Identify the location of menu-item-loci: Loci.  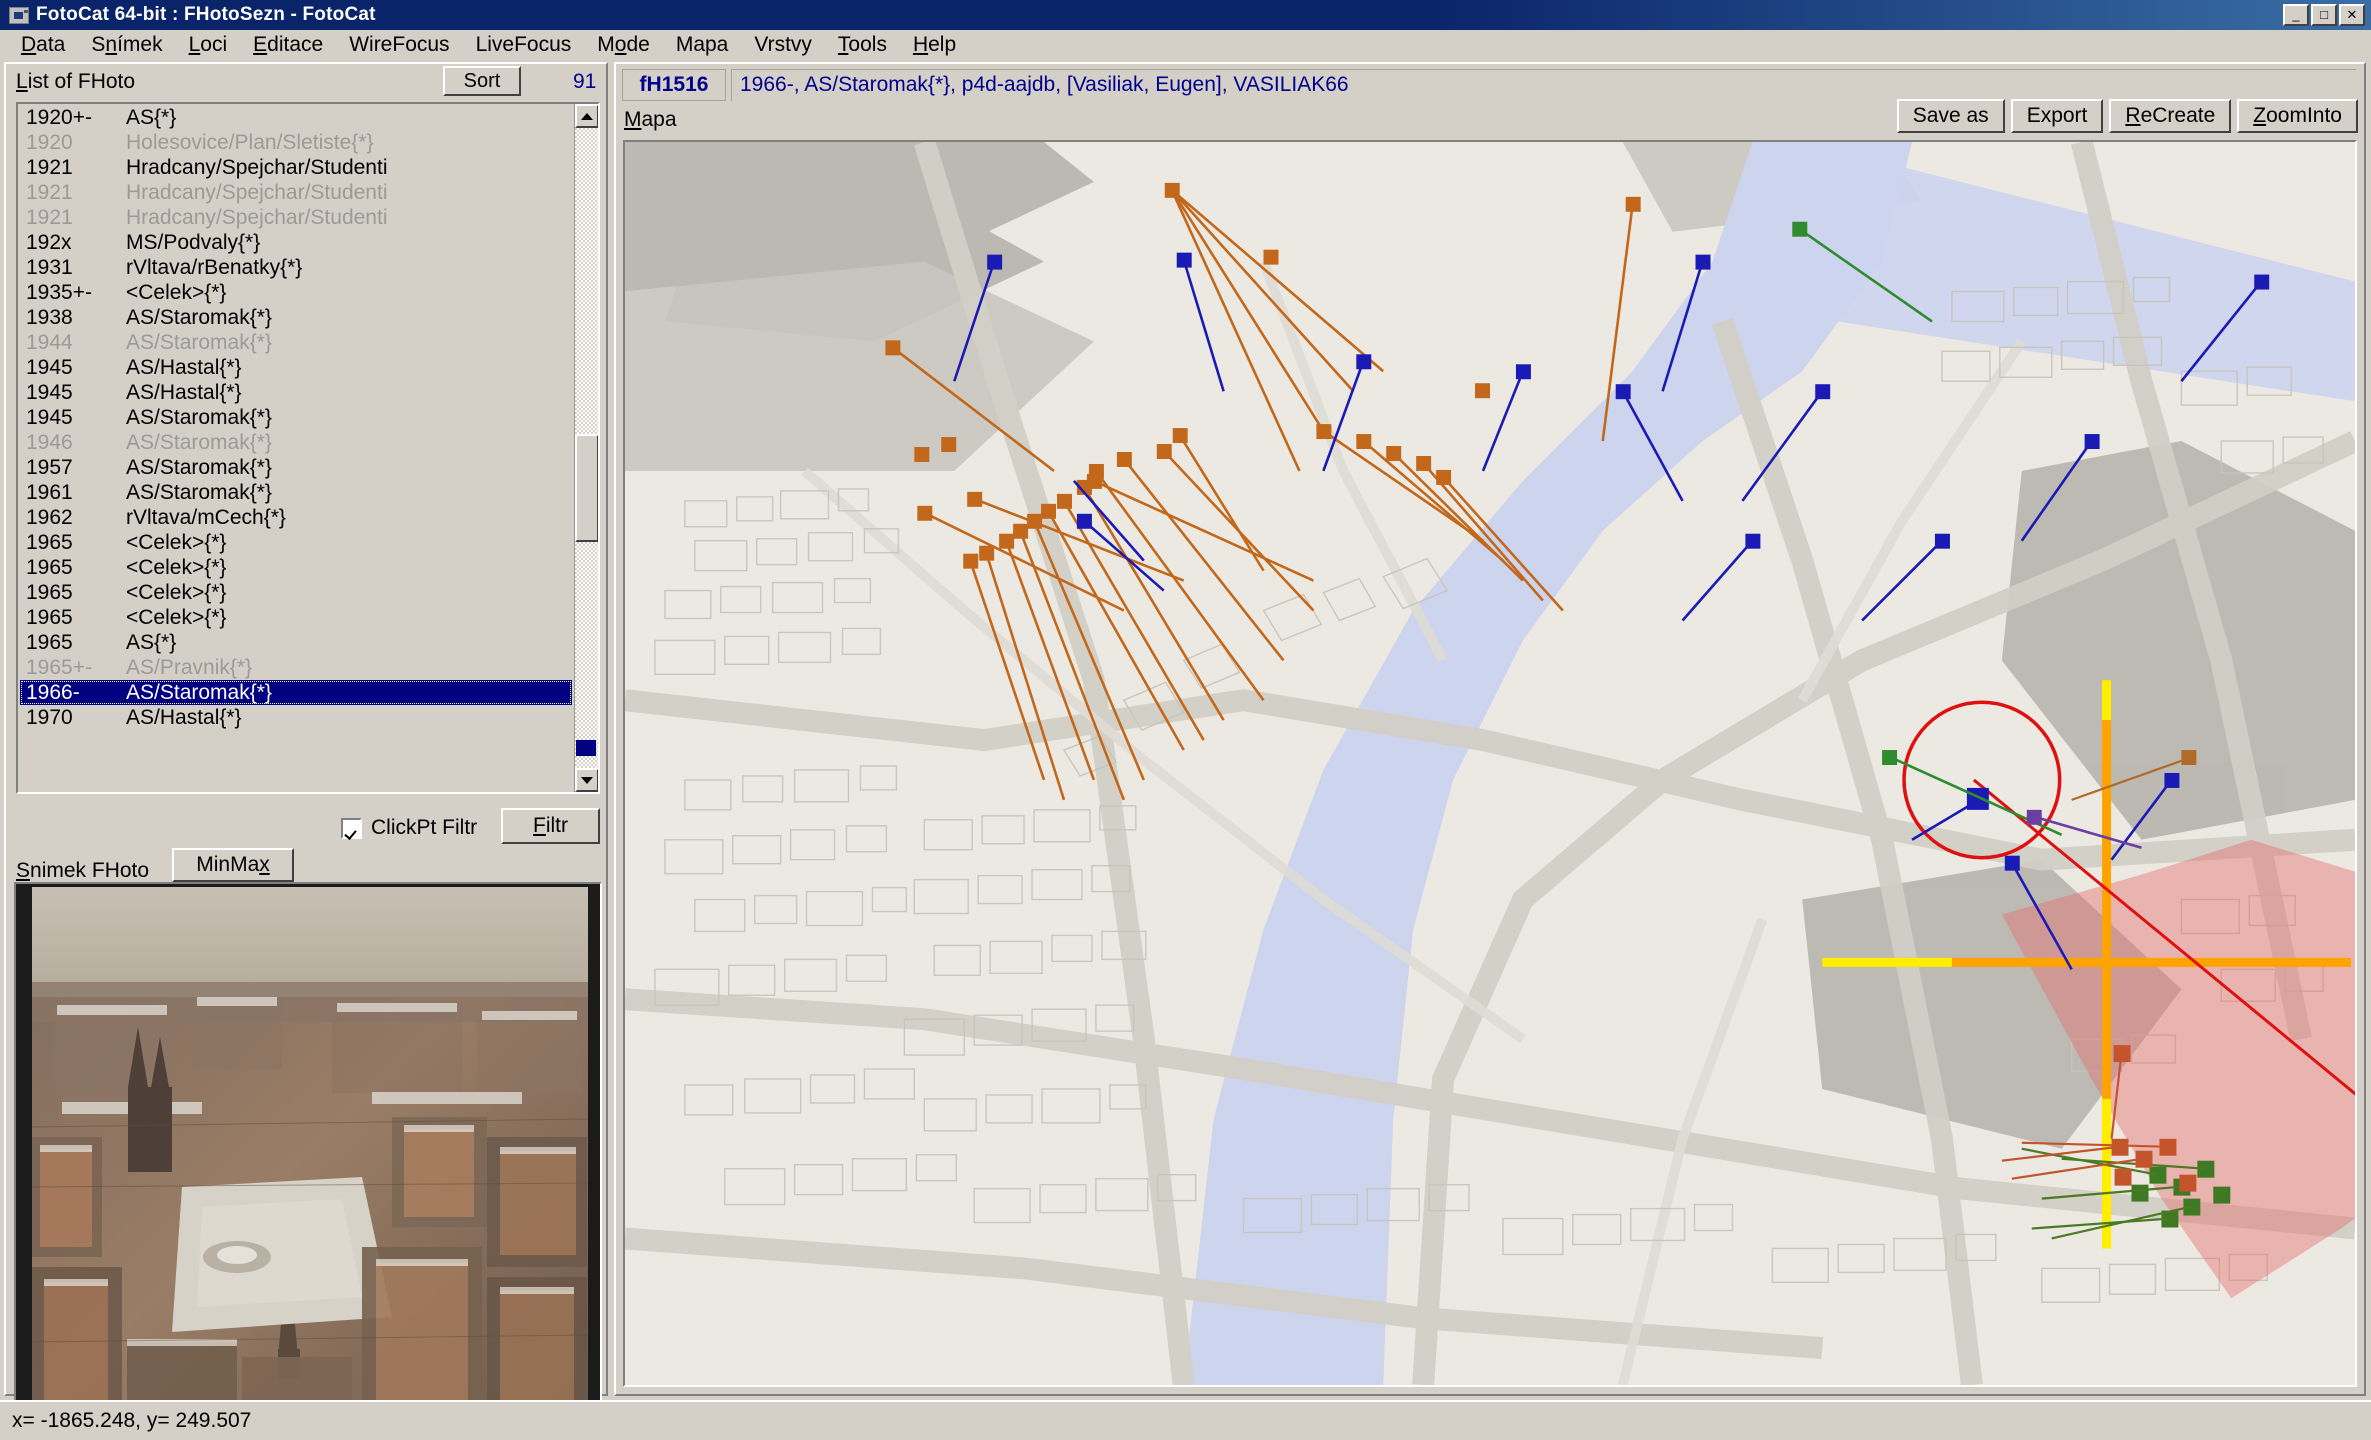
(208, 45).